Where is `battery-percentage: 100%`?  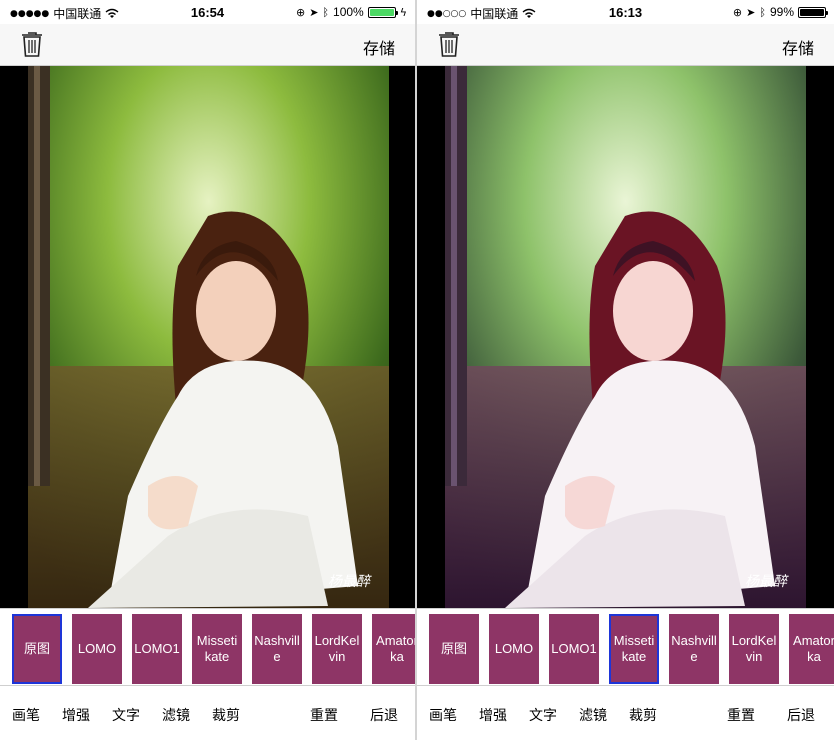
battery-percentage: 100% is located at coordinates (348, 12).